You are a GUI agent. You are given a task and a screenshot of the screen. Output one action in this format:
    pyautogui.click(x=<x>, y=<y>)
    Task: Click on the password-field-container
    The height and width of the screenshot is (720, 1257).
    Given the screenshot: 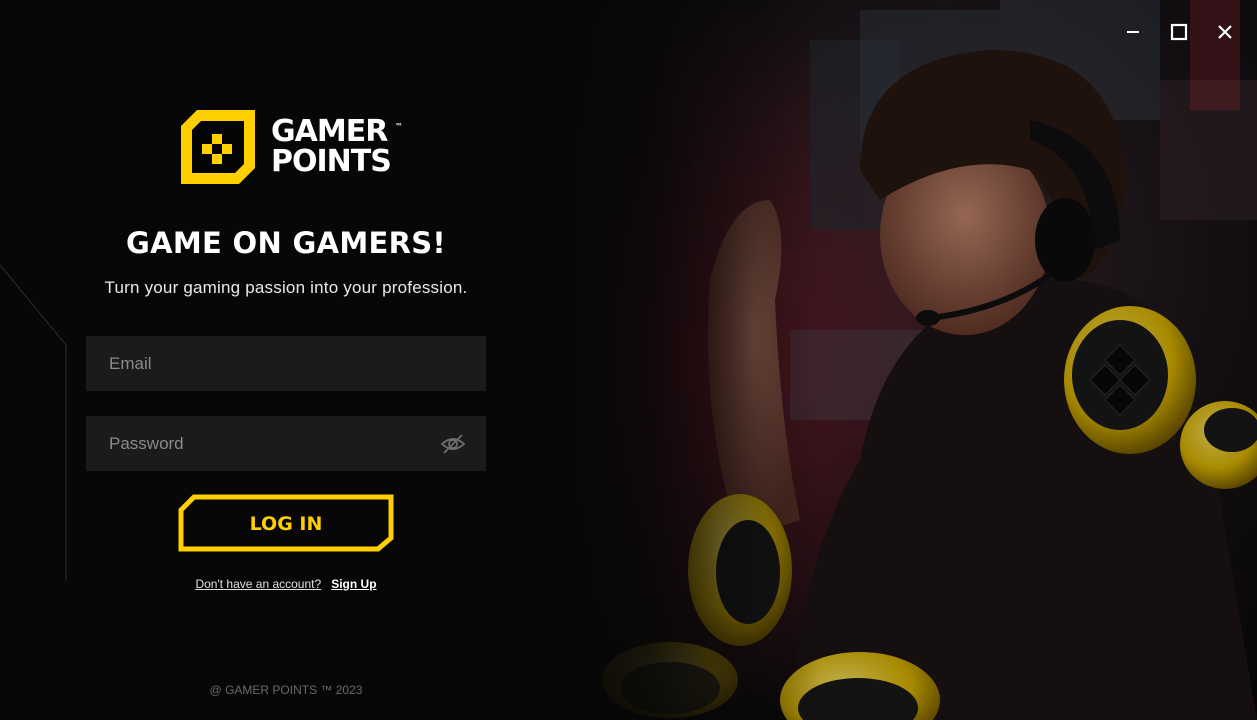 What is the action you would take?
    pyautogui.click(x=286, y=443)
    